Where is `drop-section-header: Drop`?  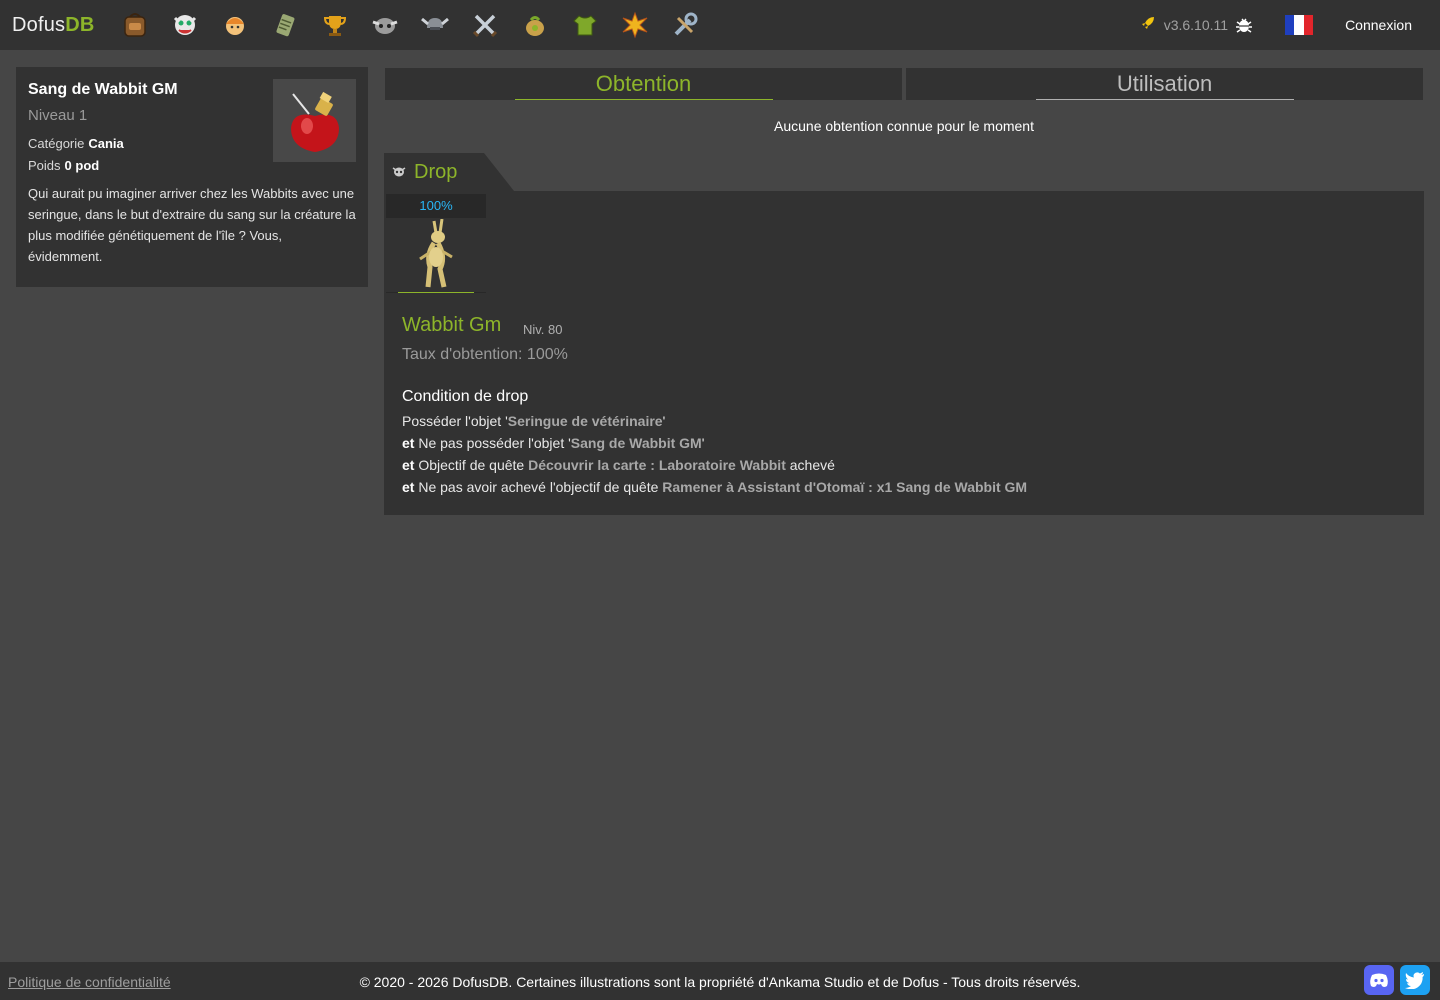
drop-section-header: Drop is located at coordinates (449, 172).